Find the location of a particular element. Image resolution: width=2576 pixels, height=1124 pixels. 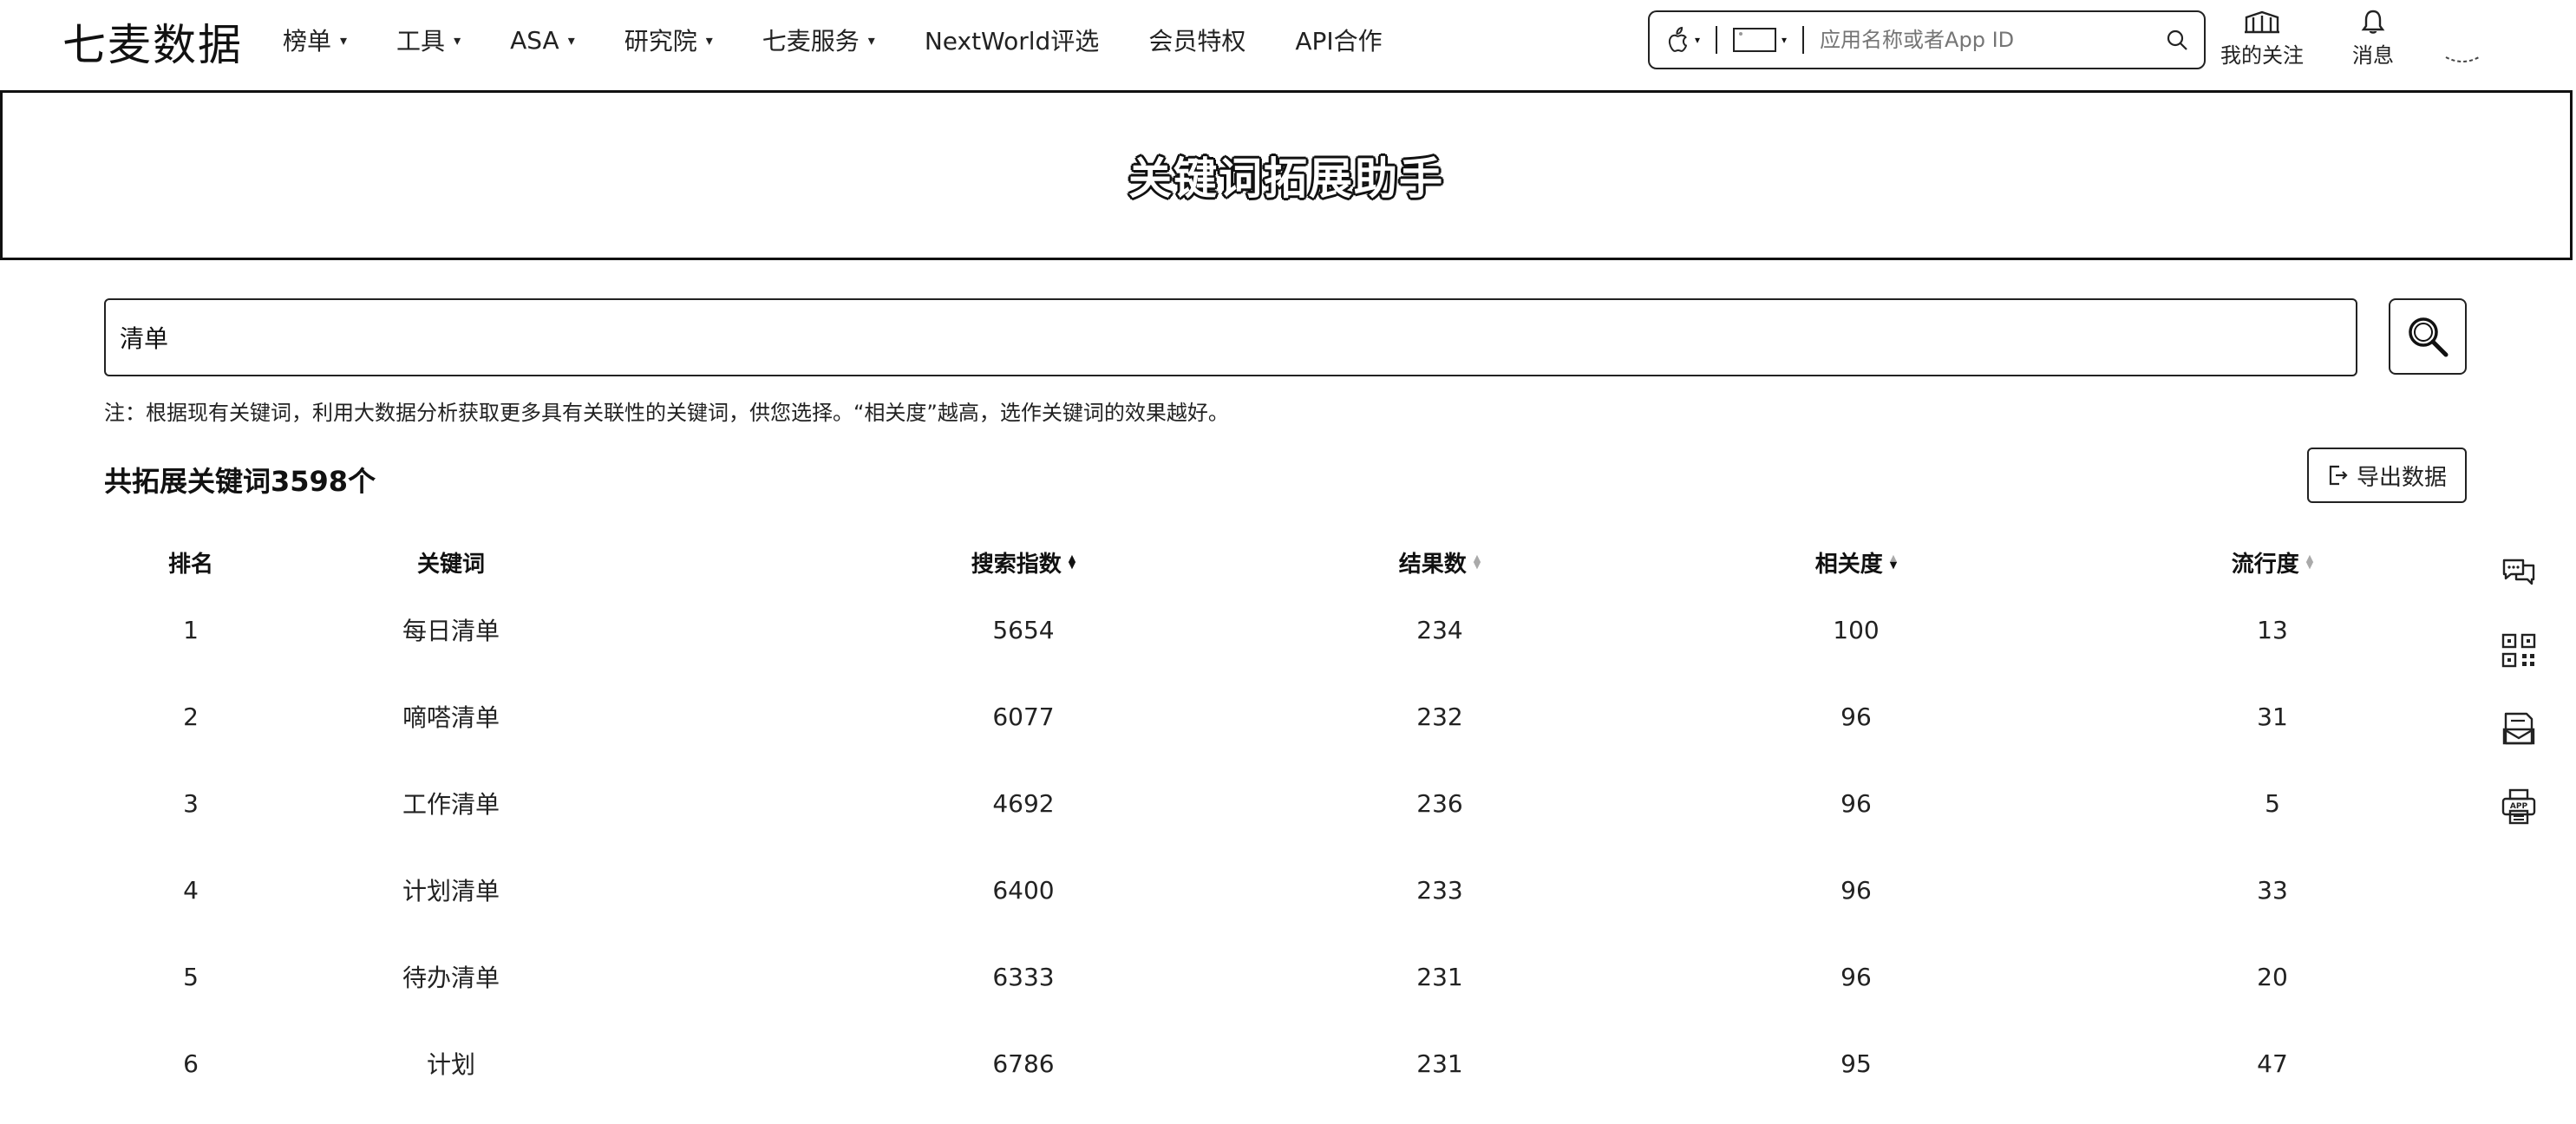

messages-button: 消息 is located at coordinates (2373, 39).